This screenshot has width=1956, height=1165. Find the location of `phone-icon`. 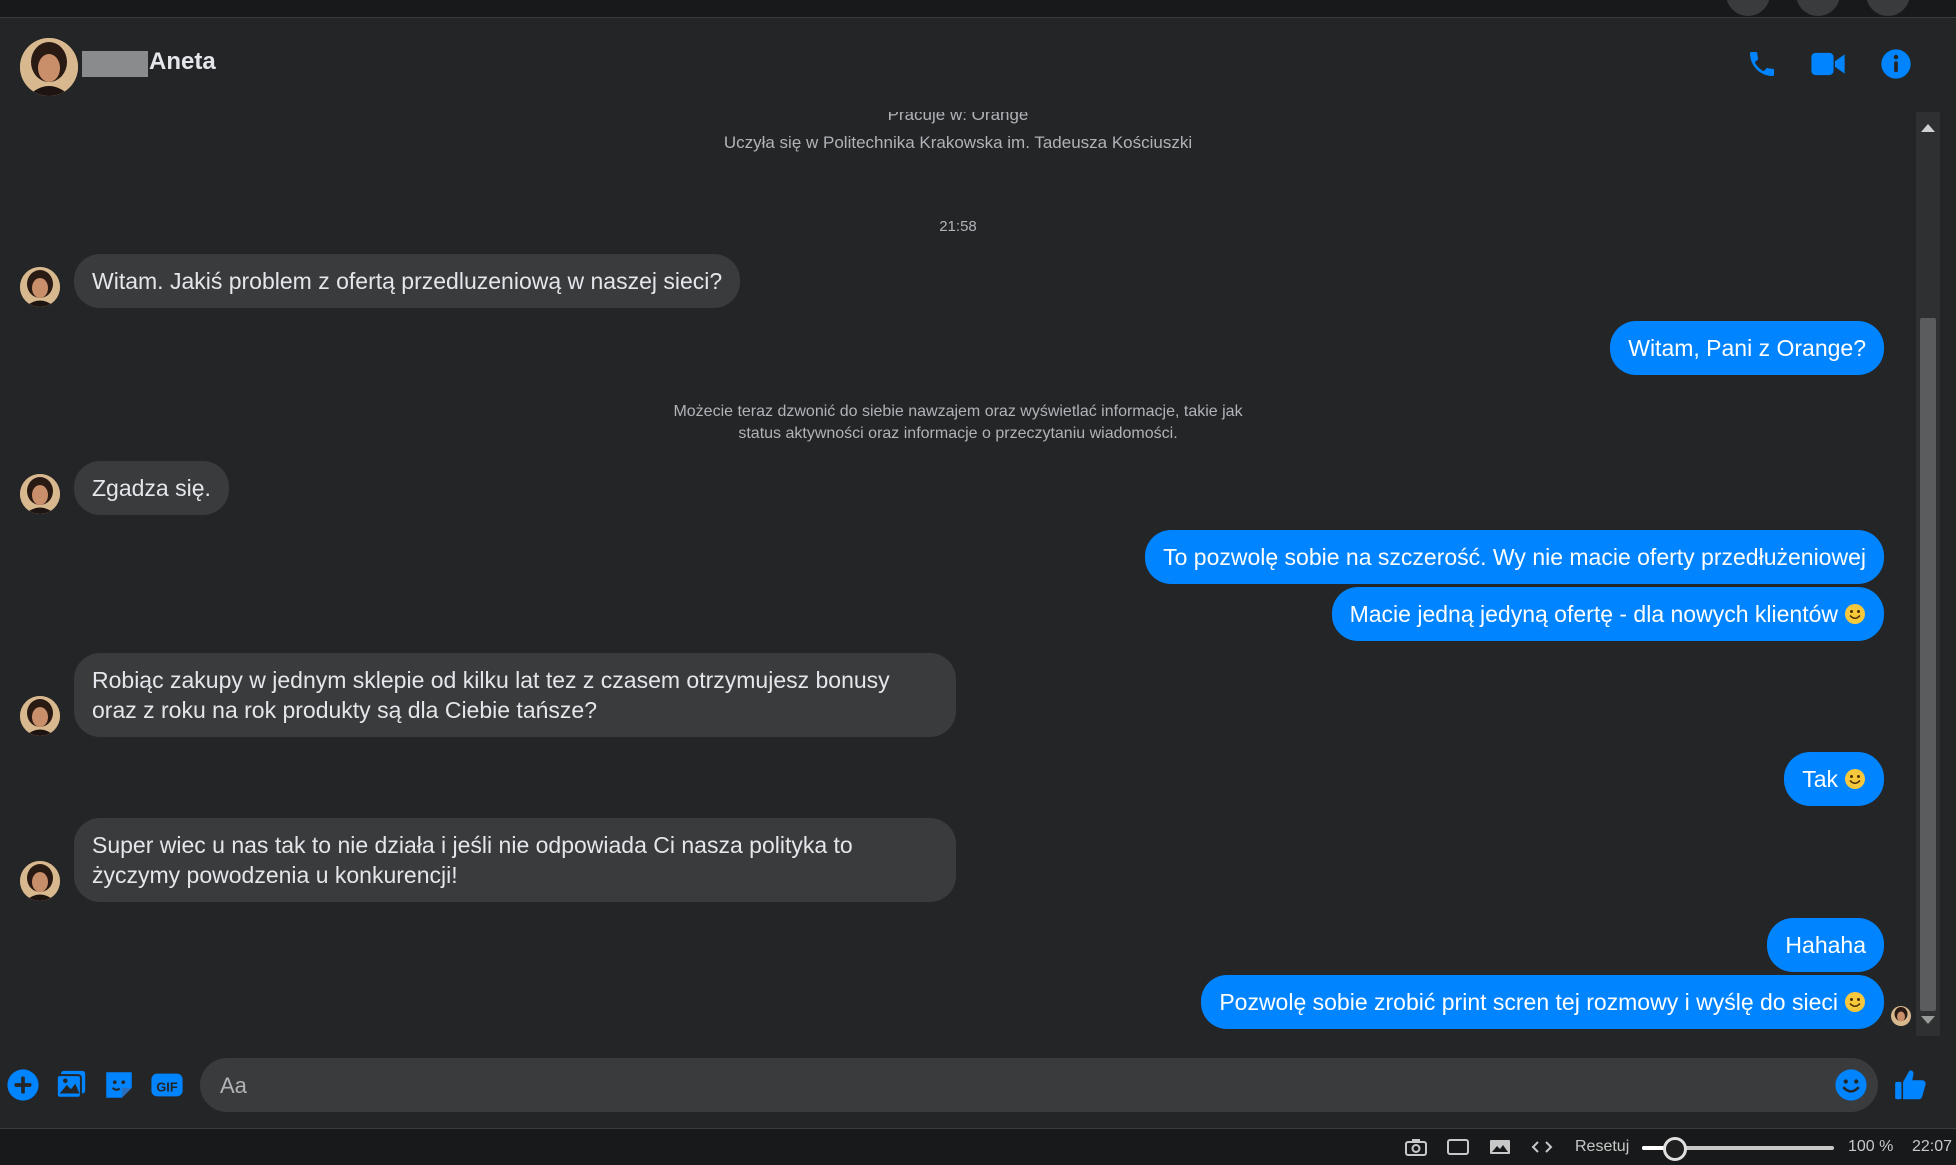

phone-icon is located at coordinates (1762, 64).